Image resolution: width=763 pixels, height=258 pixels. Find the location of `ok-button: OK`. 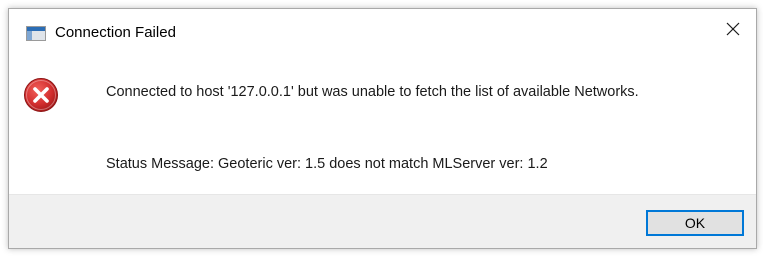

ok-button: OK is located at coordinates (695, 223).